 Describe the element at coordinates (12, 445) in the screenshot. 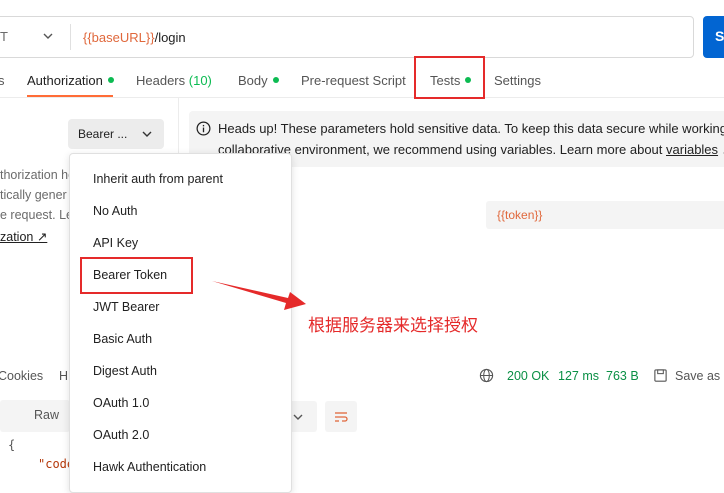

I see `code-bracket: {` at that location.